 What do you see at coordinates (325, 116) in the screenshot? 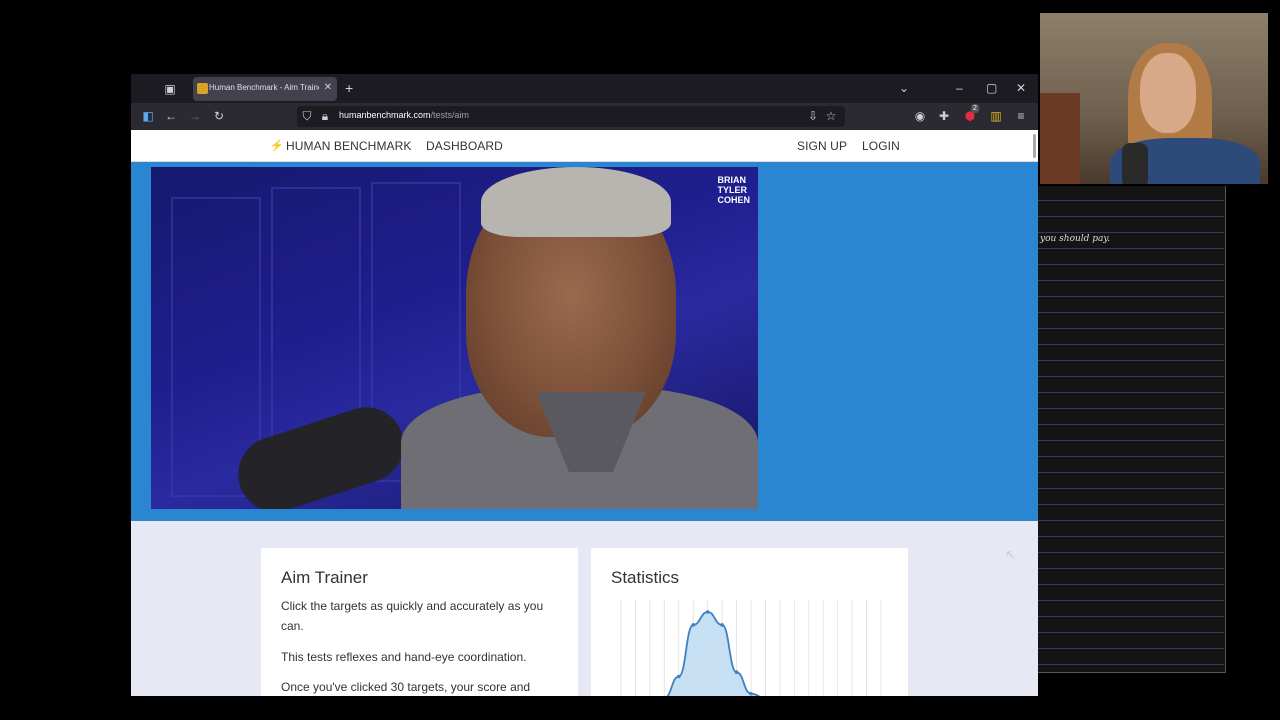
I see `lock-icon: 🔒︎` at bounding box center [325, 116].